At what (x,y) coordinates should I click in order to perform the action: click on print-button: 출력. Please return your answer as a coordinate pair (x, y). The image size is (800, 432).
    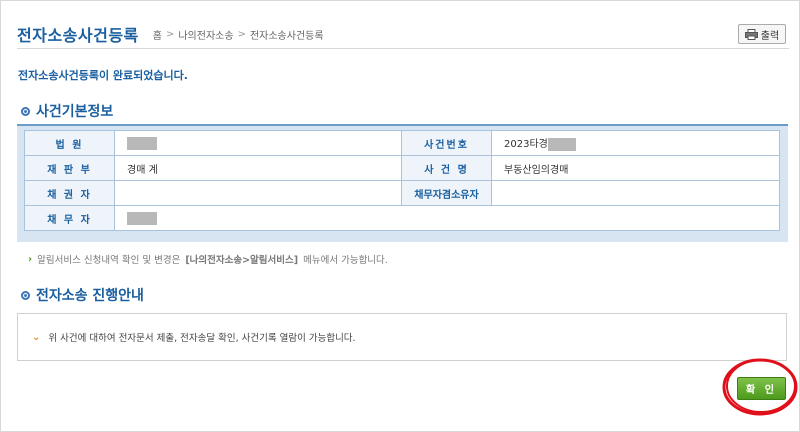
    Looking at the image, I should click on (762, 34).